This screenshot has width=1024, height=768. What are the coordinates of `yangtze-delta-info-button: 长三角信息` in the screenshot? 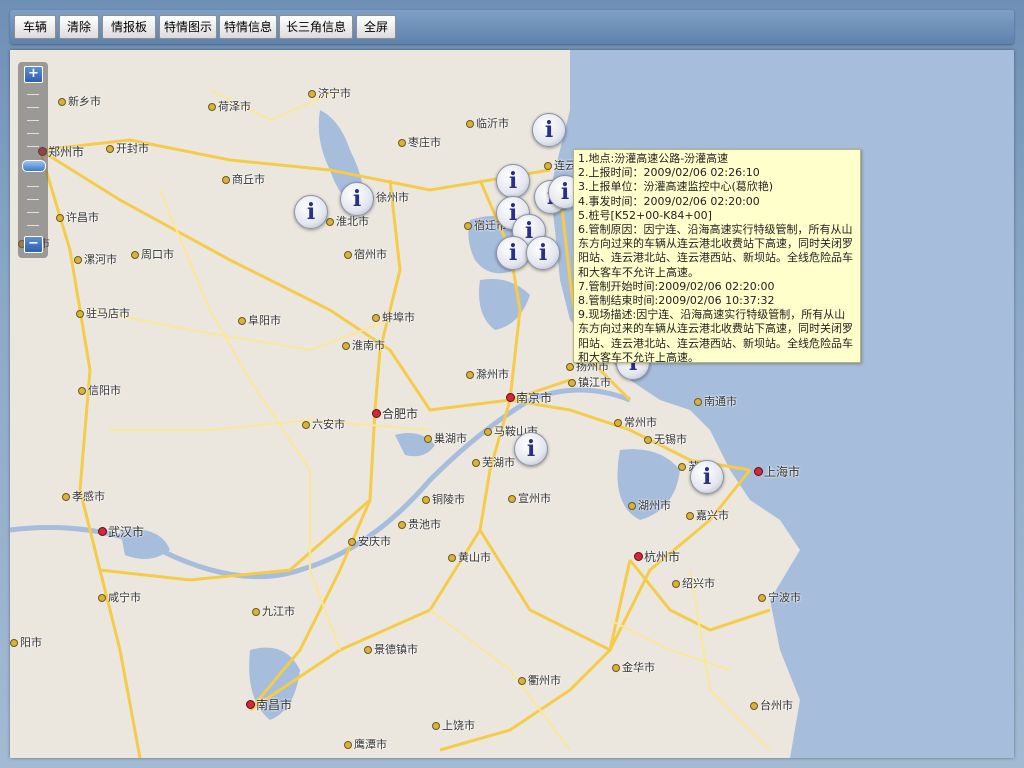 It's located at (316, 27).